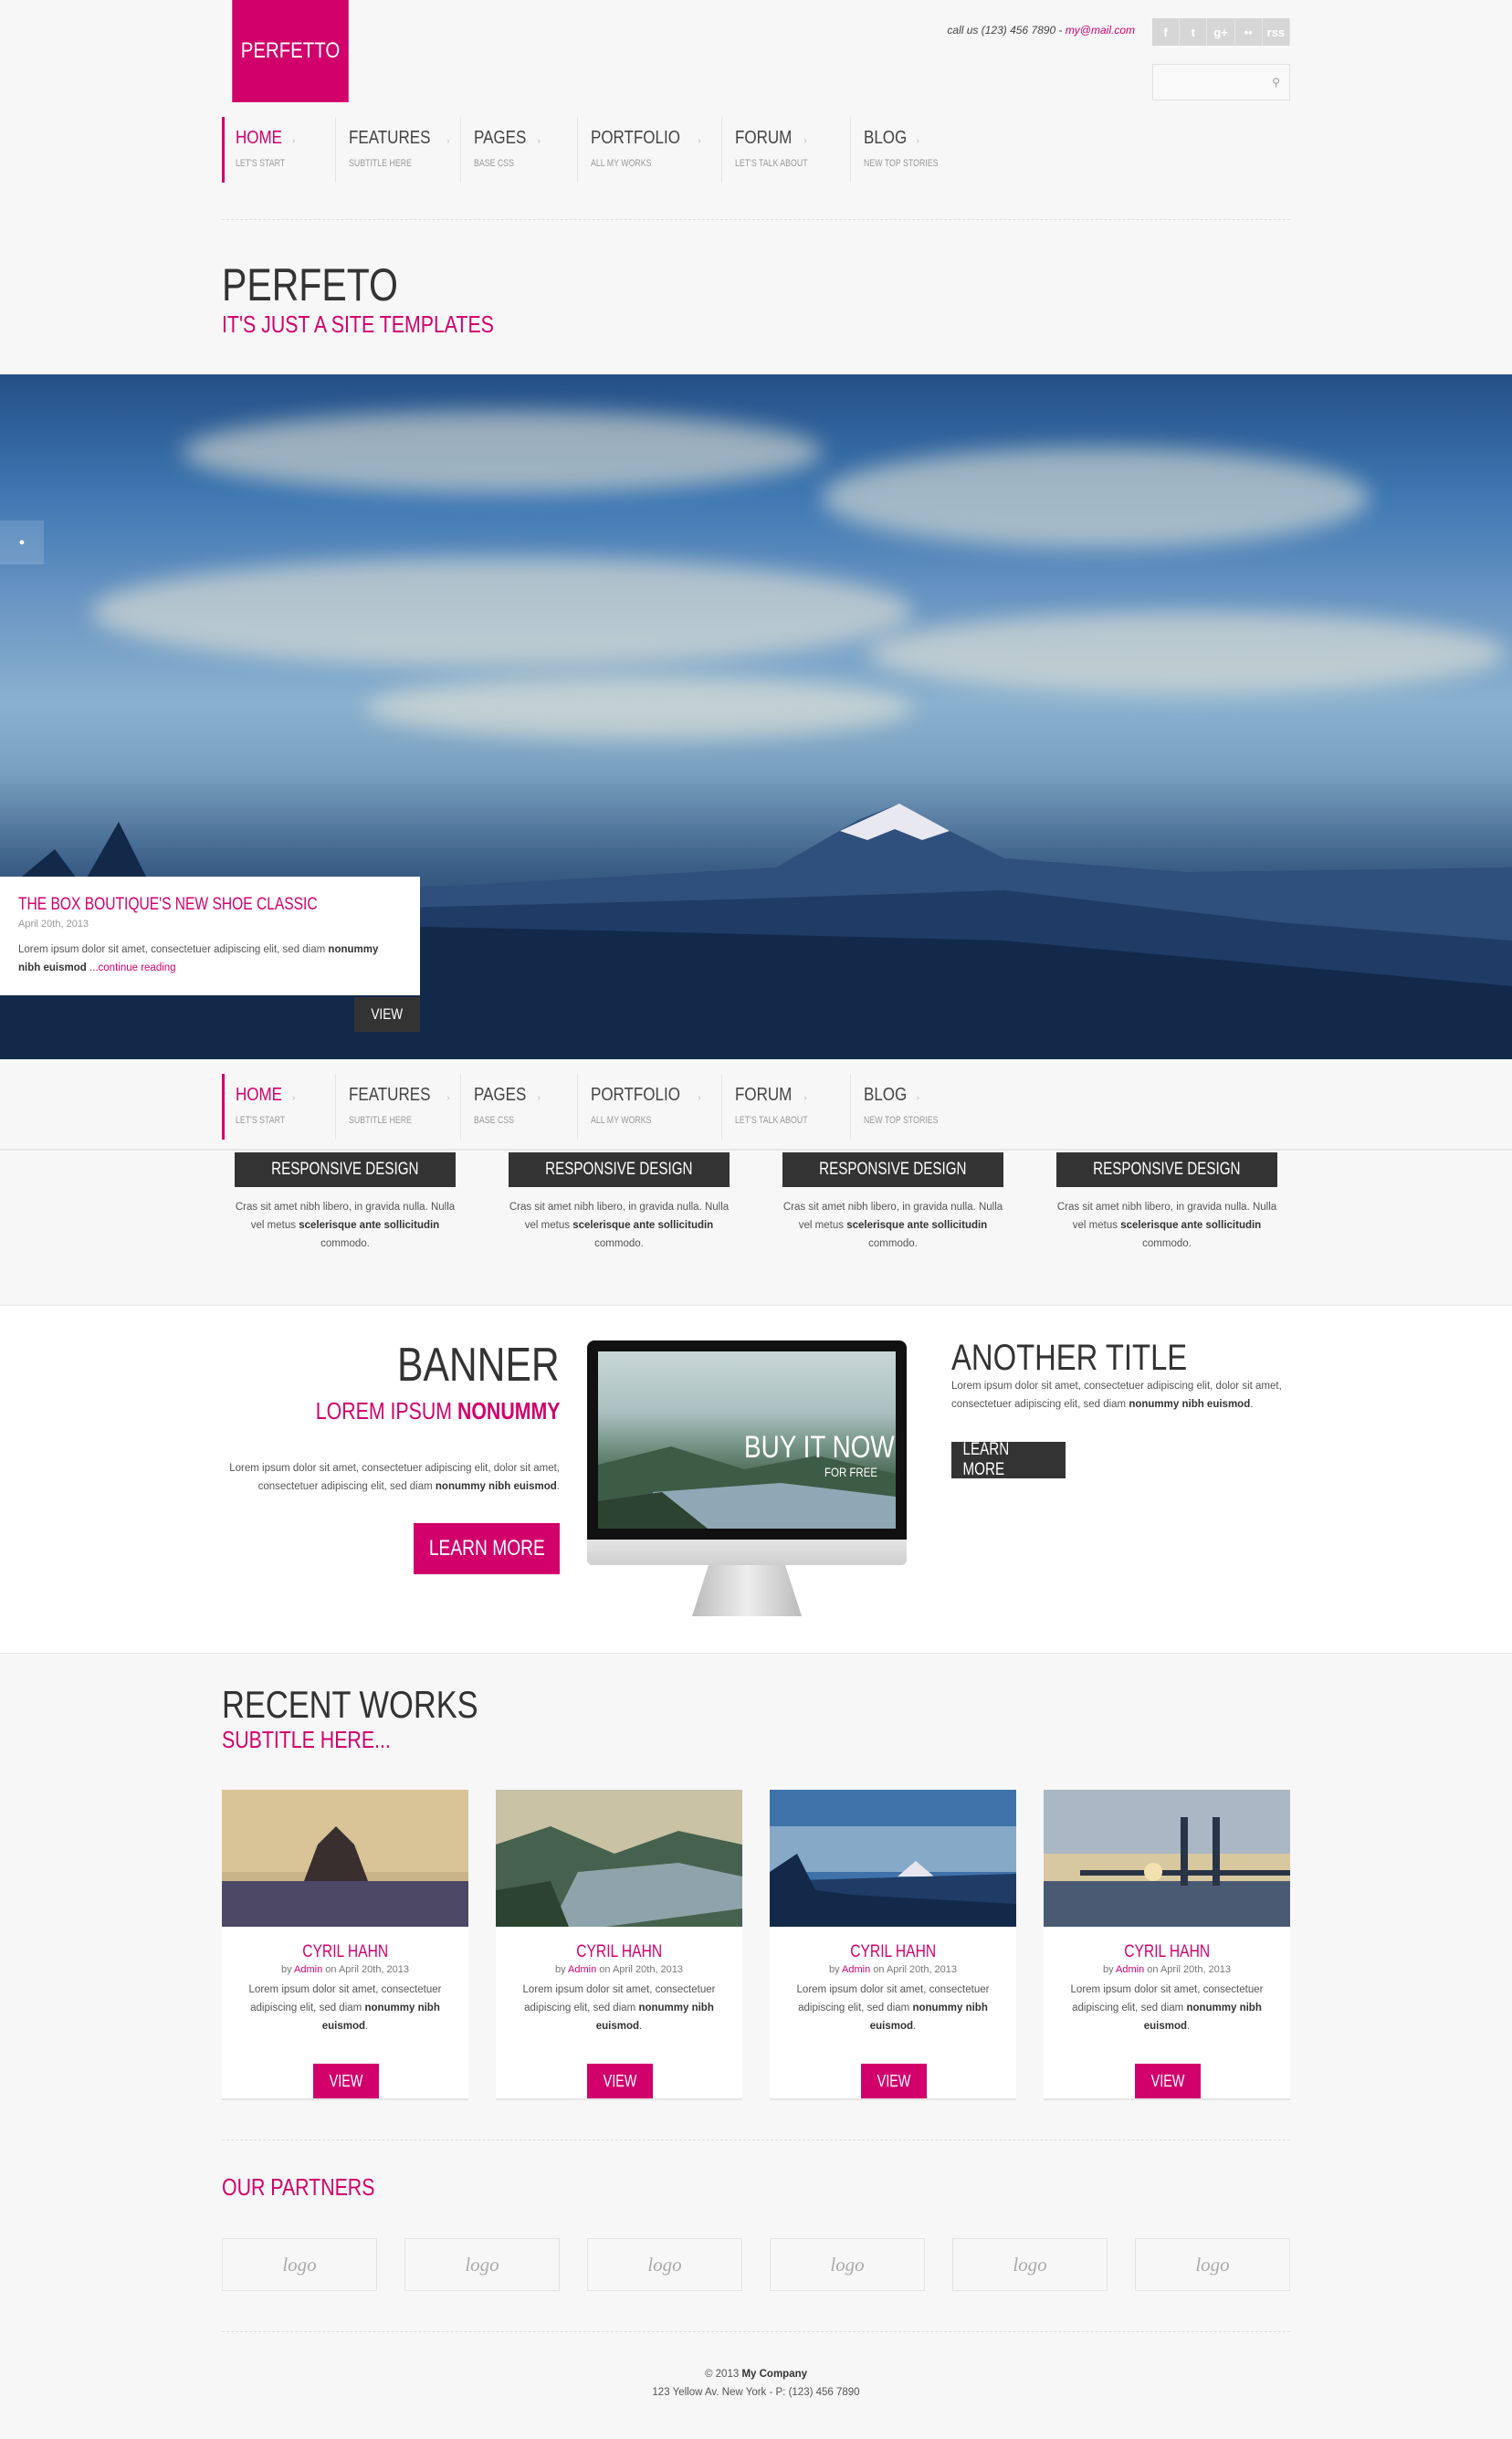  What do you see at coordinates (902, 163) in the screenshot?
I see `nav-sub: NEW TOP STORIES` at bounding box center [902, 163].